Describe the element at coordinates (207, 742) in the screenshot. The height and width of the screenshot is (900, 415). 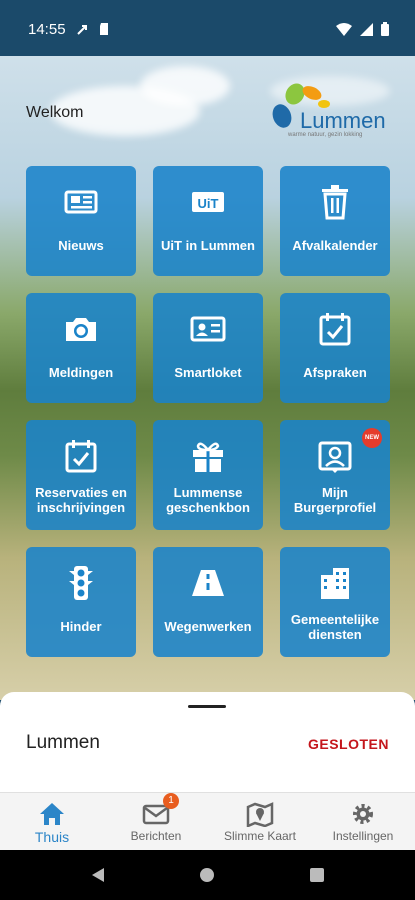
I see `location-sheet: Lummen GESLOTEN` at that location.